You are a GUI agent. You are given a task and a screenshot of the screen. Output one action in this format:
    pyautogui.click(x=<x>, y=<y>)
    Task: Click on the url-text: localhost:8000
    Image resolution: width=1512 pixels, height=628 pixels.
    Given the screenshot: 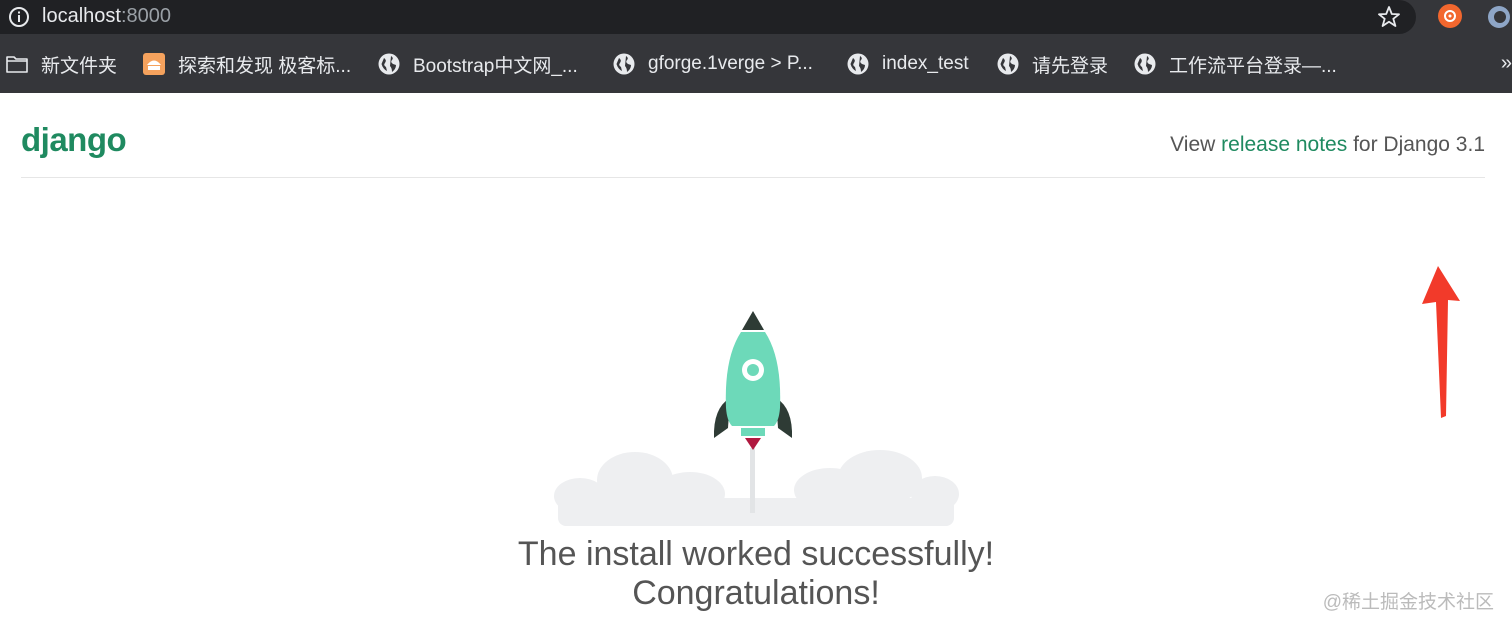 What is the action you would take?
    pyautogui.click(x=106, y=16)
    